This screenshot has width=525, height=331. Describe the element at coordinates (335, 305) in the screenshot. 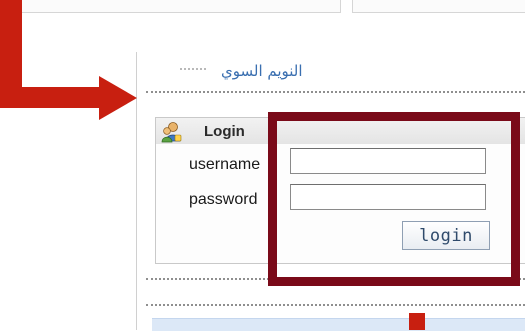

I see `dotted-separator-bottom` at that location.